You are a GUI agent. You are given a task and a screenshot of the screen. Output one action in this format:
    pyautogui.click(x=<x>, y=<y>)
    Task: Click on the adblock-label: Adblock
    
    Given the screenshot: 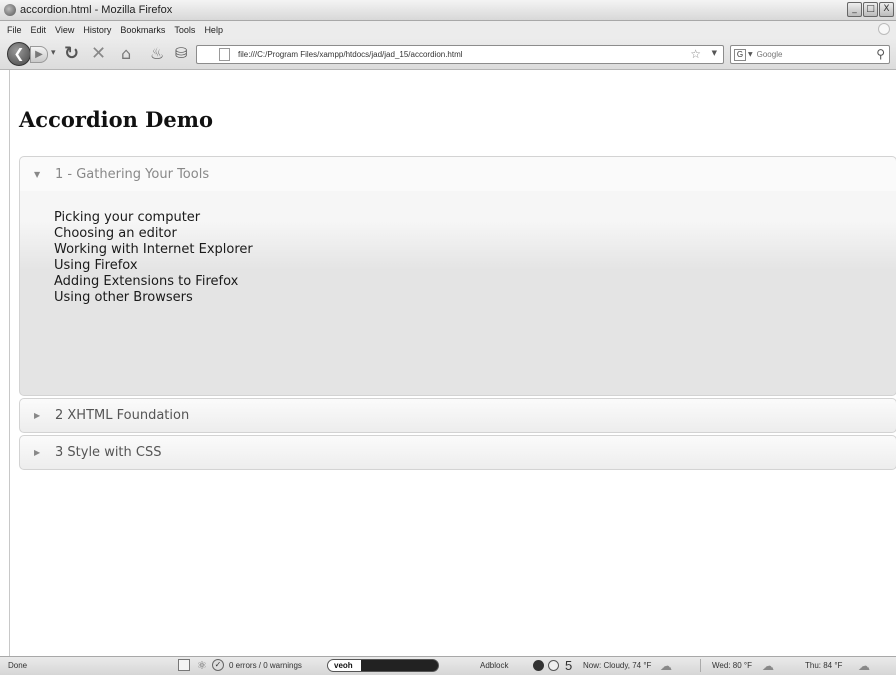 What is the action you would take?
    pyautogui.click(x=494, y=665)
    